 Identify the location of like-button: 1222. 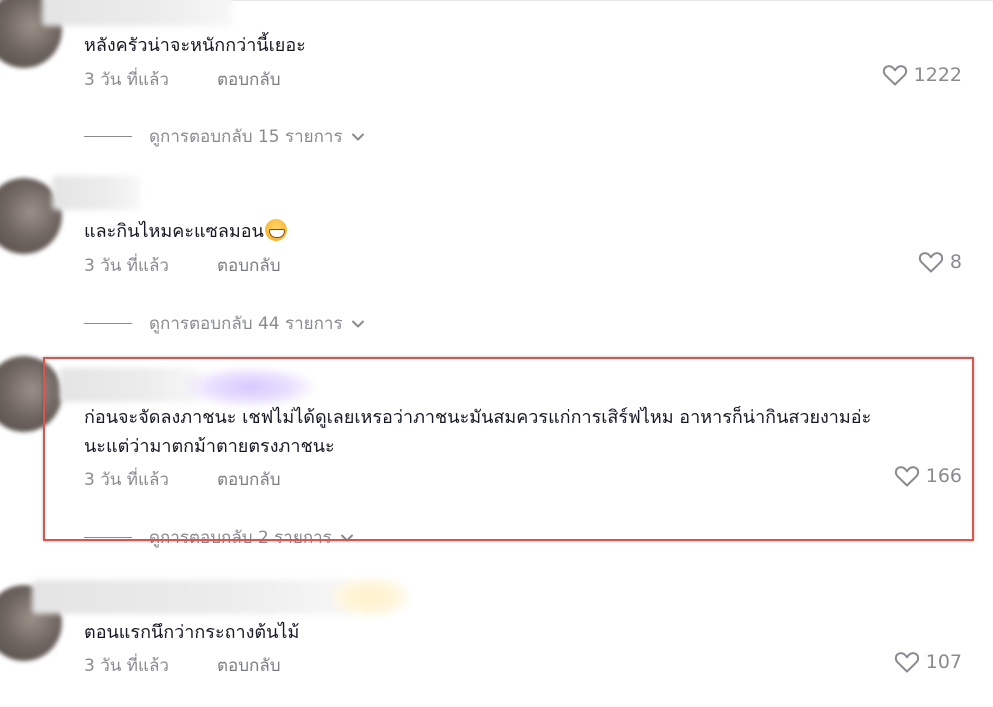
(922, 75).